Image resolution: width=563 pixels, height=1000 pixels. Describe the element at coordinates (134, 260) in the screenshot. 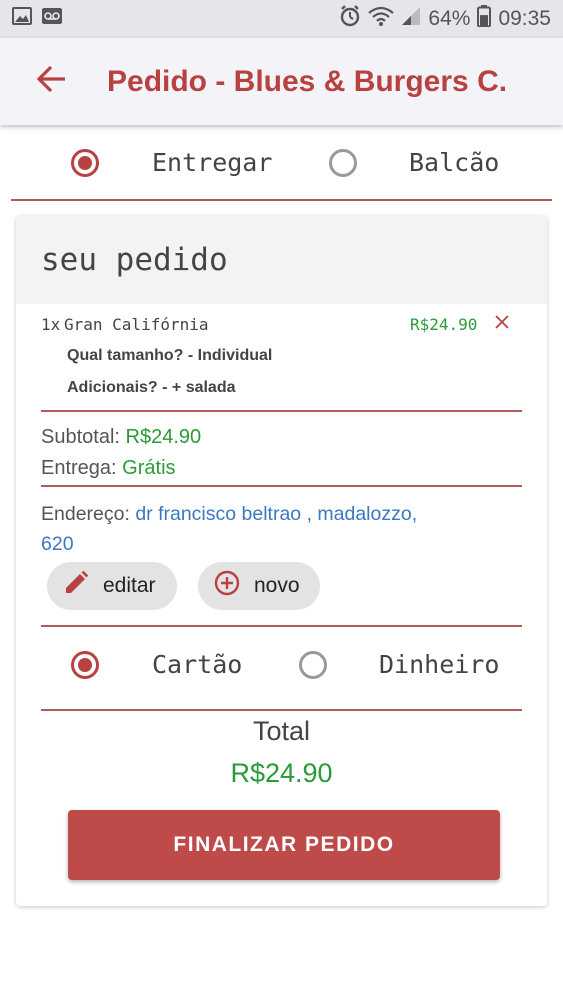

I see `order-title: seu pedido` at that location.